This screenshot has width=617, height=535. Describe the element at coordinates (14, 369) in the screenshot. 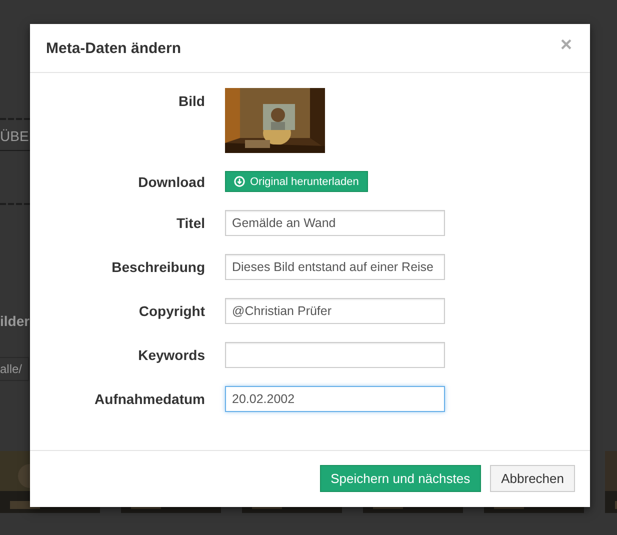

I see `filter-field: alle/` at that location.